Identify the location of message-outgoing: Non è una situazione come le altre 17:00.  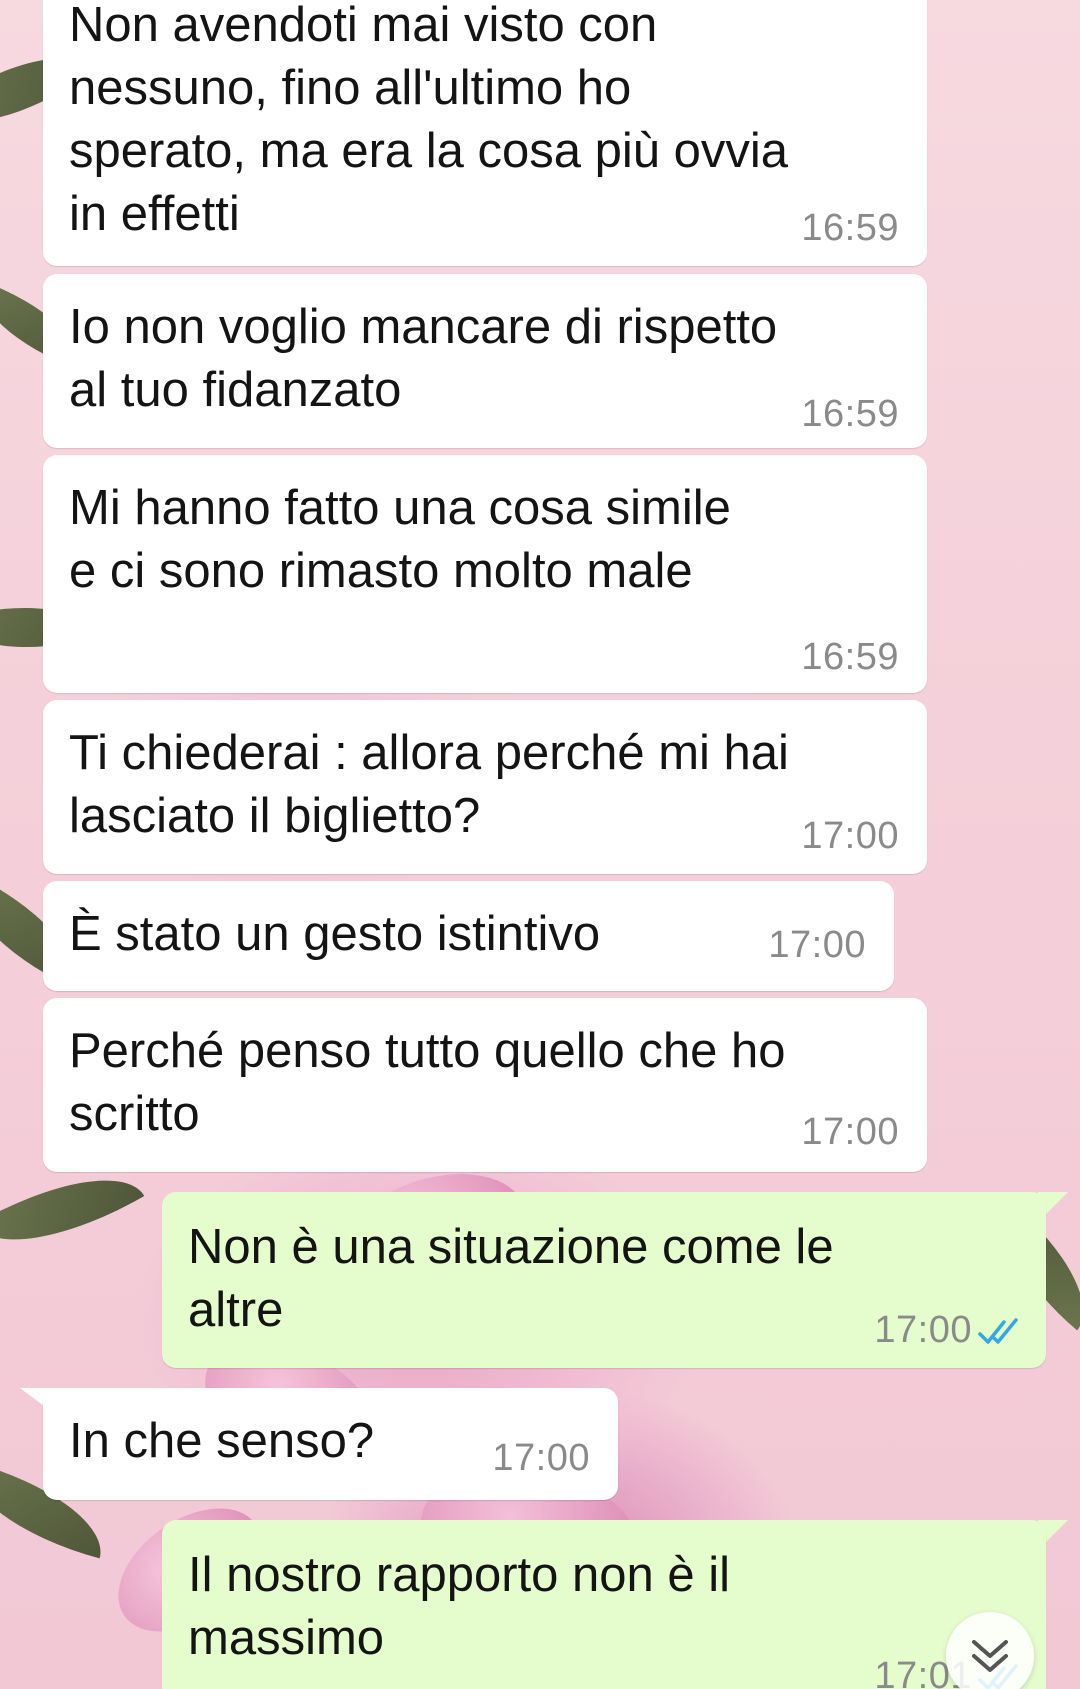
(604, 1280).